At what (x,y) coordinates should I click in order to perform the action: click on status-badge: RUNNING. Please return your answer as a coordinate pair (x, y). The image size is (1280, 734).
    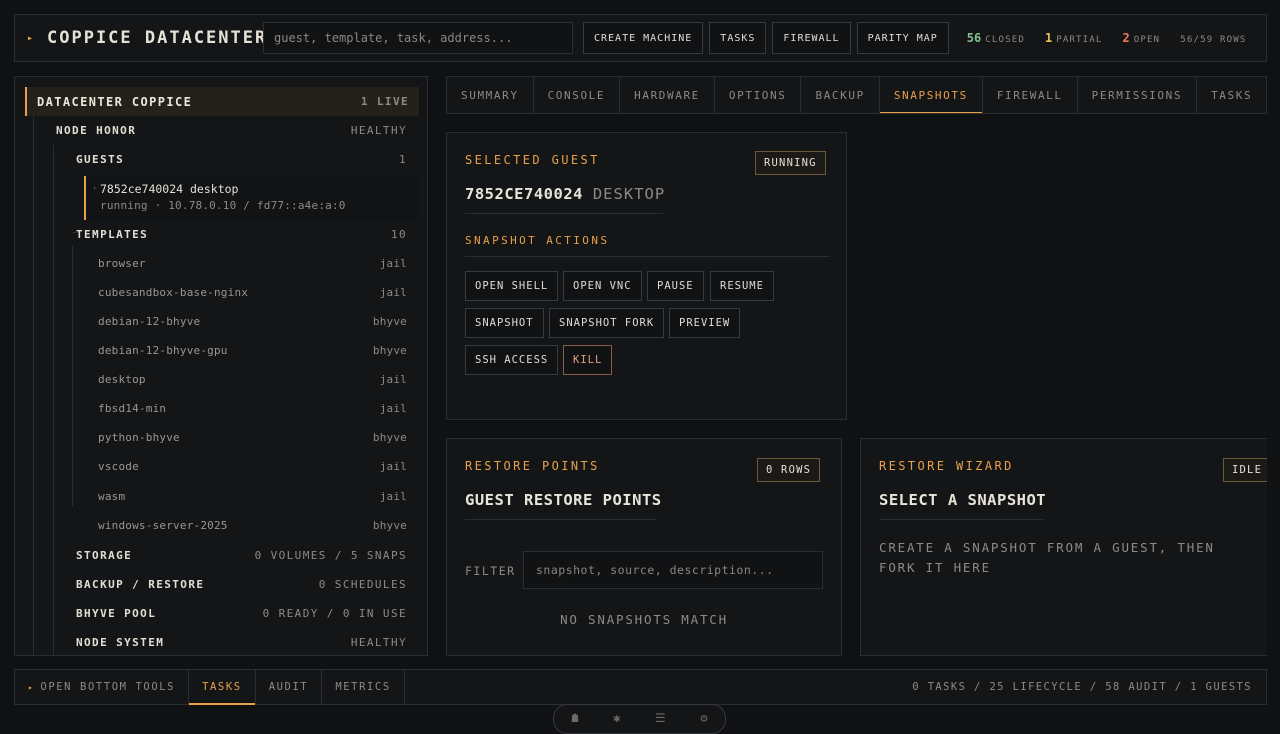
    Looking at the image, I should click on (790, 163).